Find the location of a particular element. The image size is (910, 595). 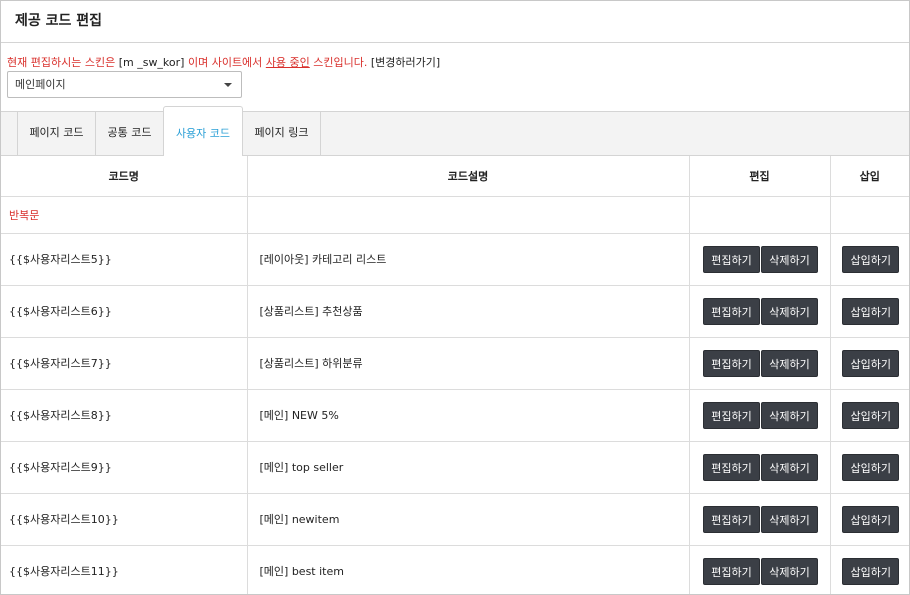

header-edit: 편집 is located at coordinates (760, 176).